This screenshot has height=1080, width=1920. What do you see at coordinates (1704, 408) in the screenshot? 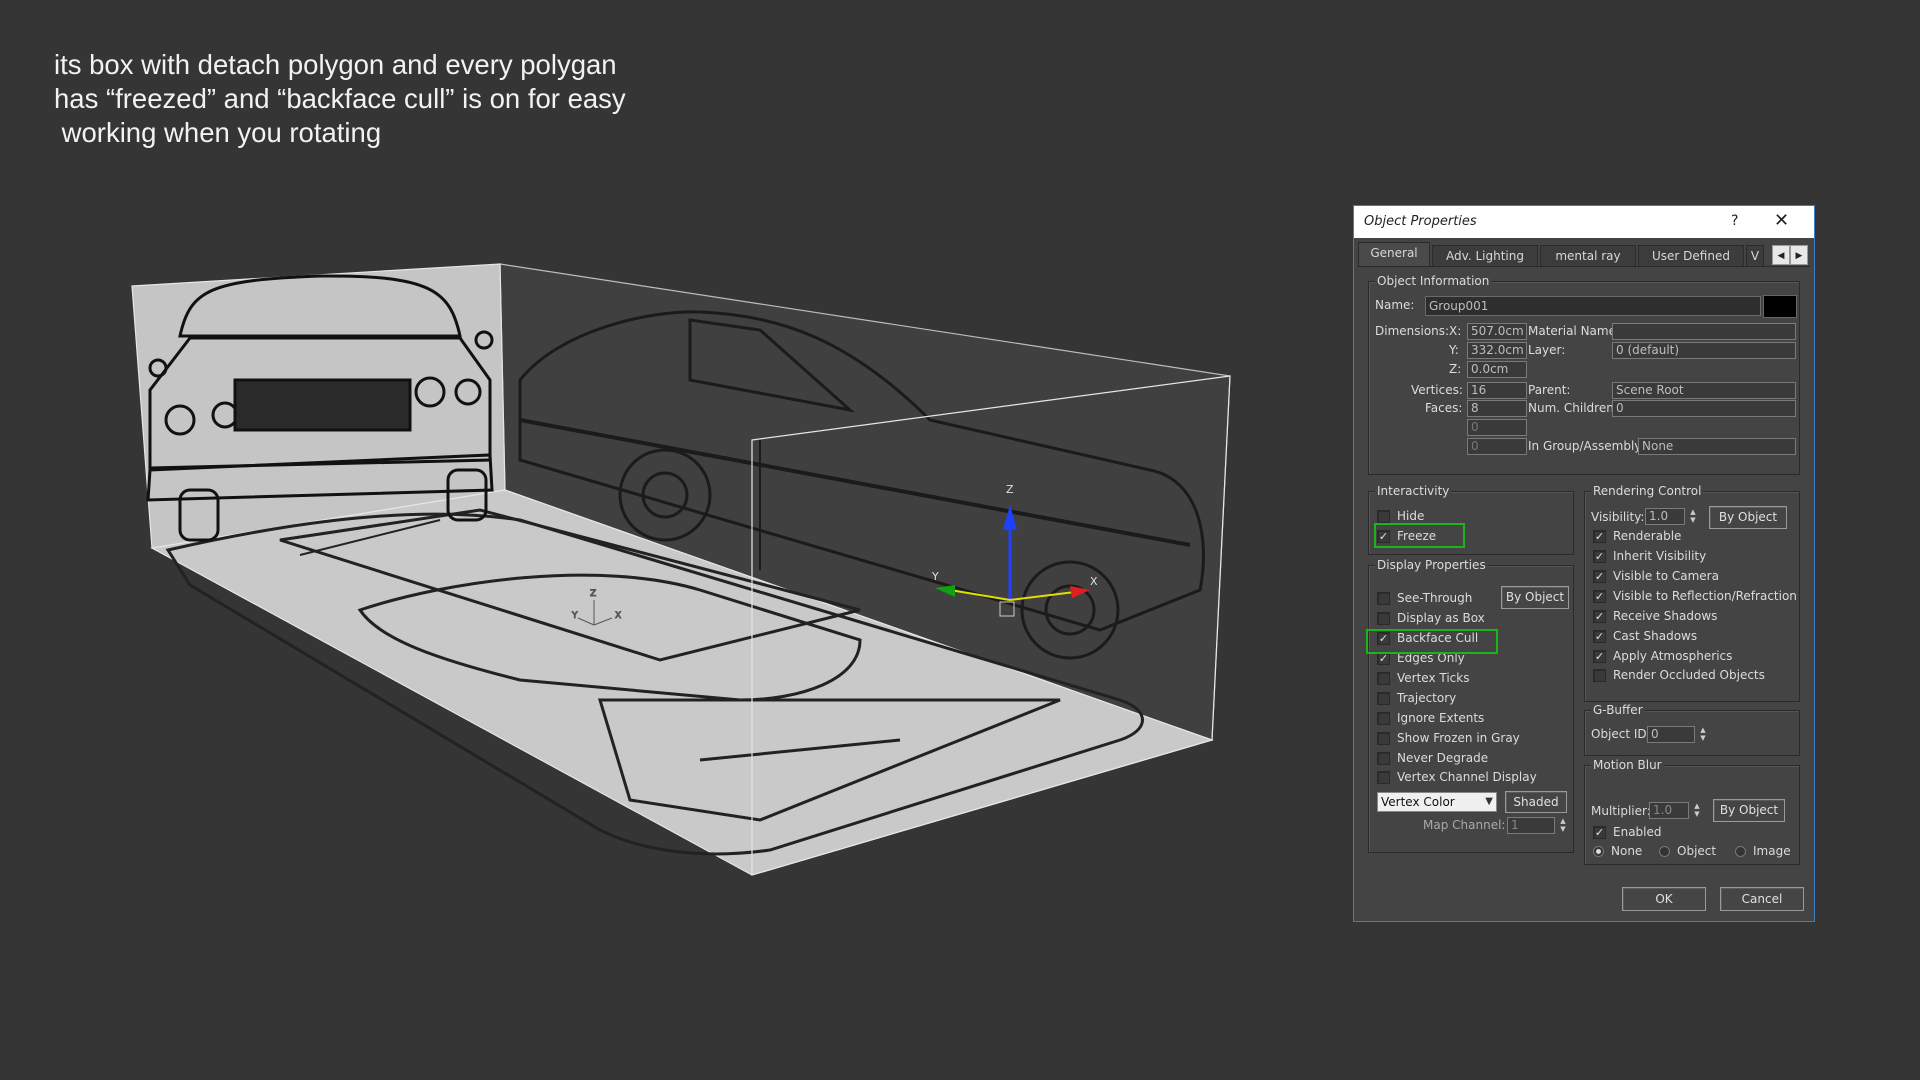
I see `num-children-field: 0` at bounding box center [1704, 408].